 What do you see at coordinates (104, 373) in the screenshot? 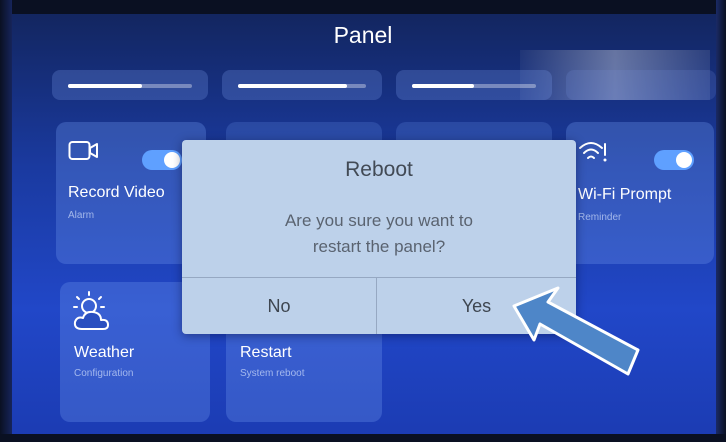
I see `weather-subtitle: Configuration` at bounding box center [104, 373].